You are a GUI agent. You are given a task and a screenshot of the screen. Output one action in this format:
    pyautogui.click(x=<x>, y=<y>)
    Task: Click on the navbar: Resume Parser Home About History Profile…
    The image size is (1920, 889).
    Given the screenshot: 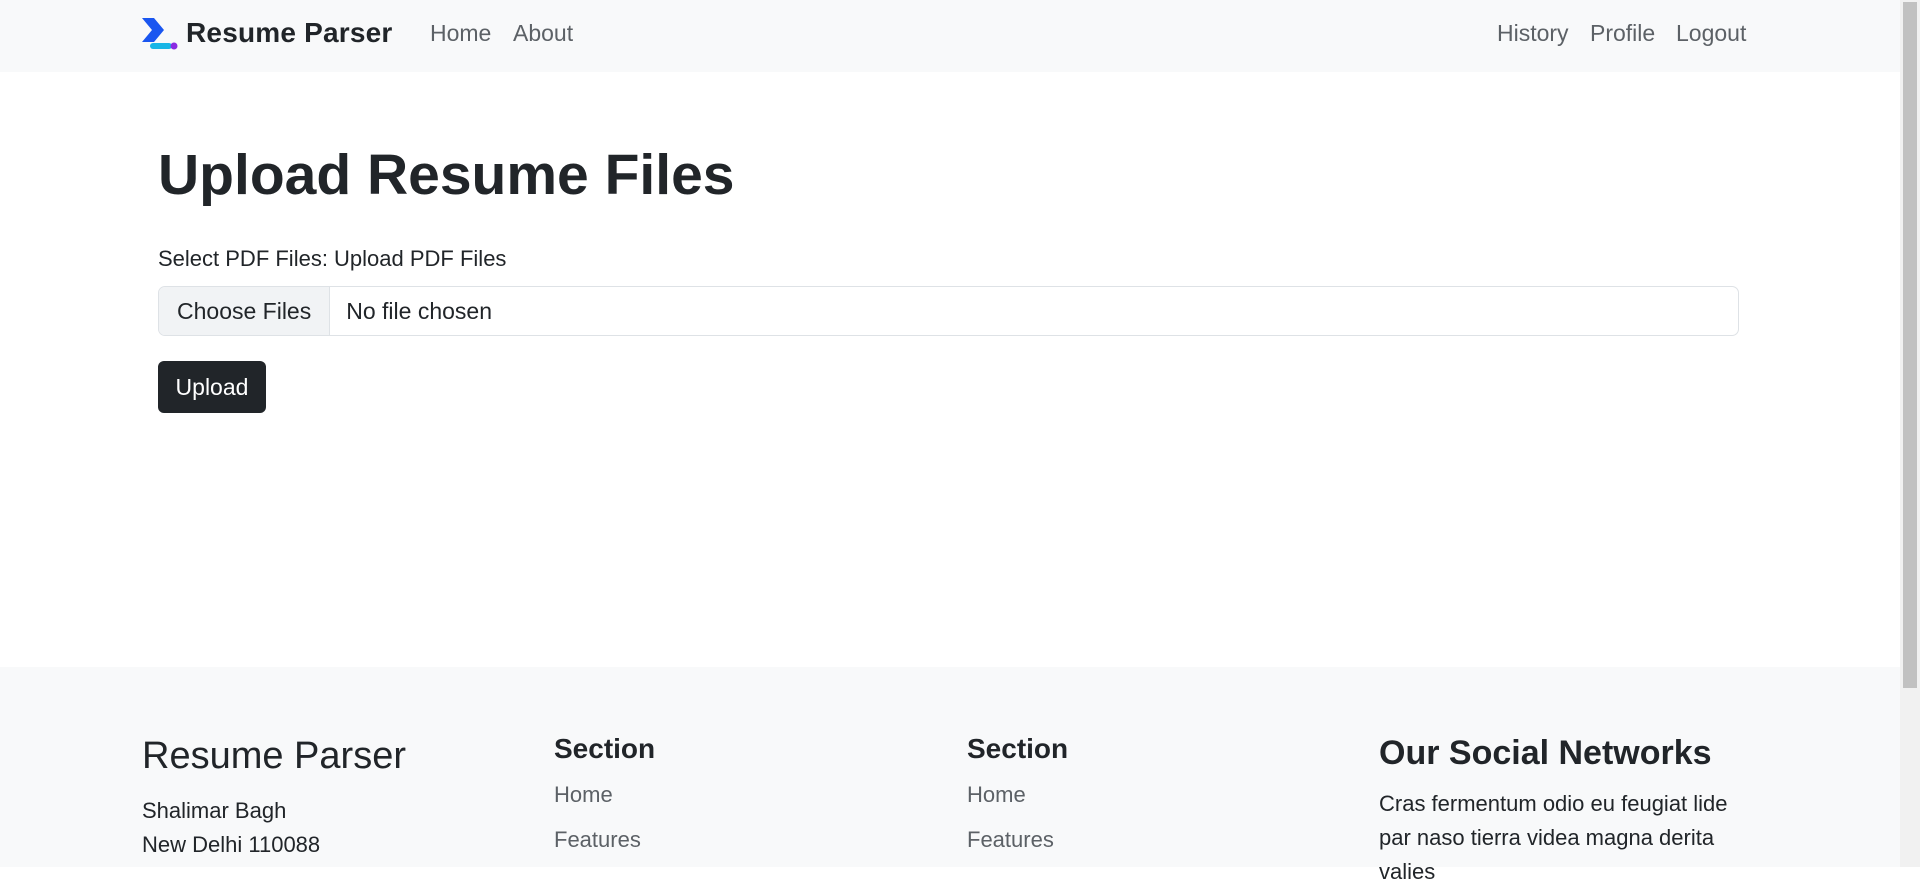 What is the action you would take?
    pyautogui.click(x=950, y=36)
    